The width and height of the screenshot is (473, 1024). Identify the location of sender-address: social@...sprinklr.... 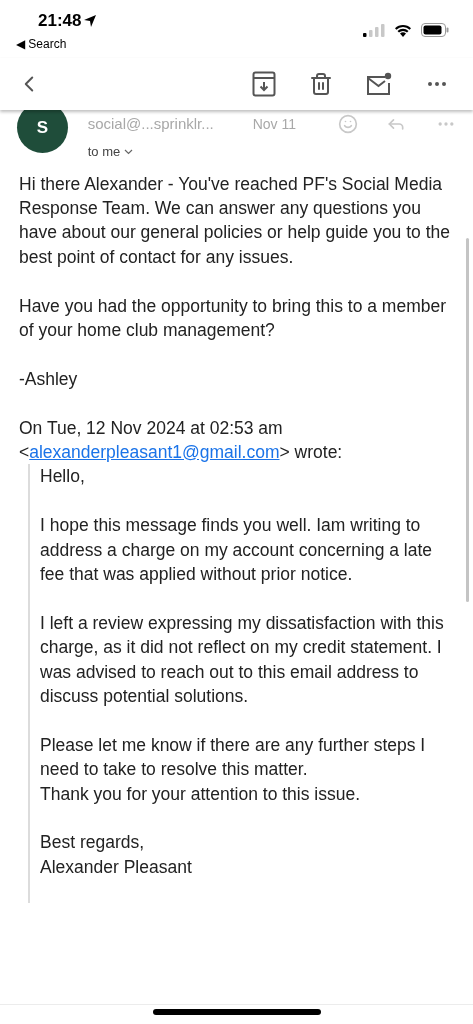
(151, 124).